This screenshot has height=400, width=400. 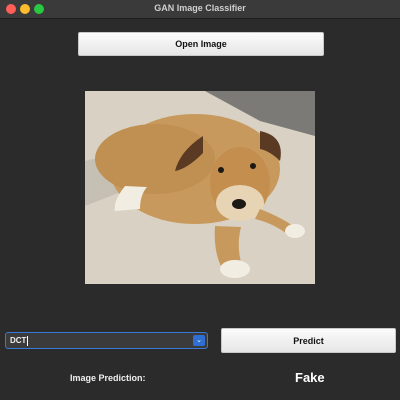 What do you see at coordinates (308, 340) in the screenshot?
I see `predict-button: Predict` at bounding box center [308, 340].